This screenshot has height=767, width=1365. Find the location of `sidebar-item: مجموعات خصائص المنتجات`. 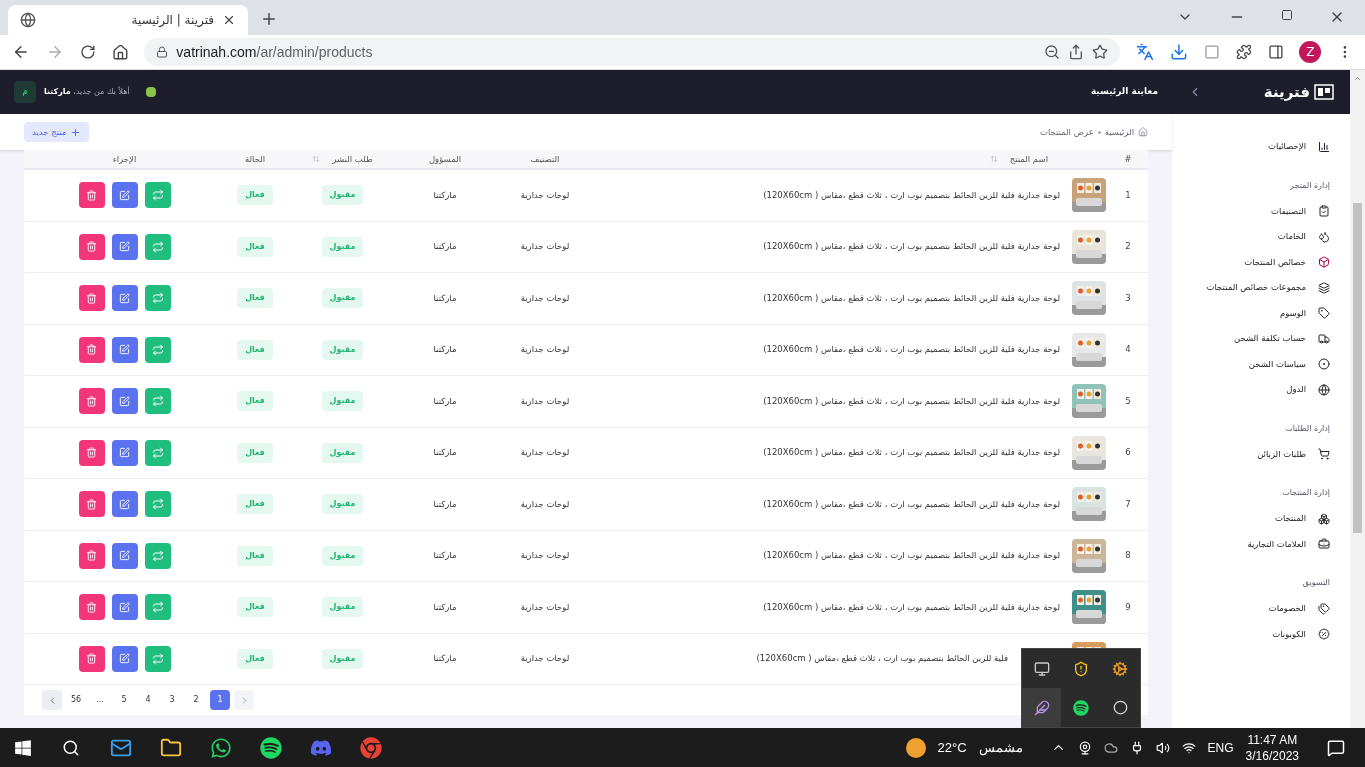

sidebar-item: مجموعات خصائص المنتجات is located at coordinates (1251, 288).